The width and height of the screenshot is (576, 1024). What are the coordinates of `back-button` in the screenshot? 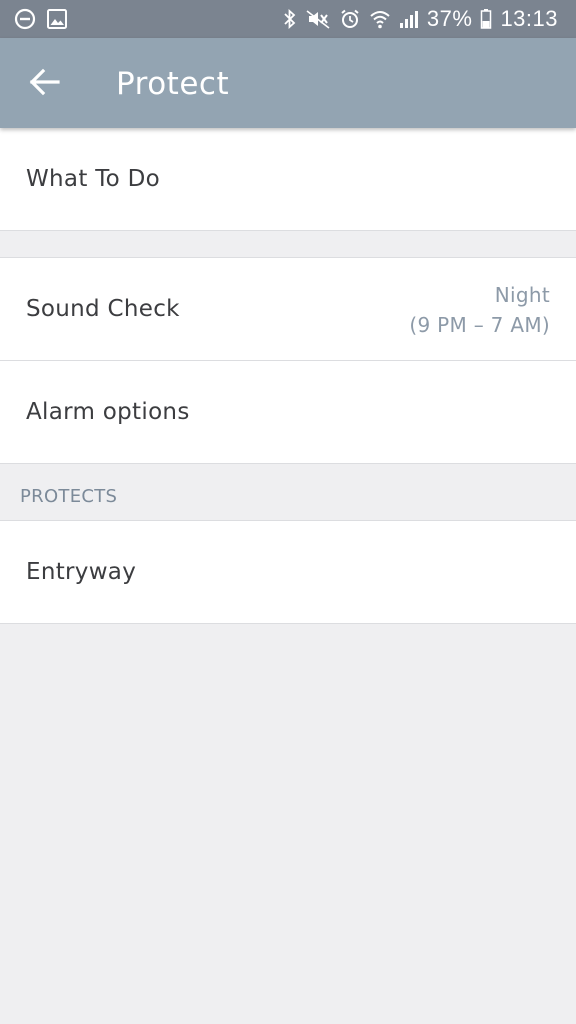 It's located at (44, 84).